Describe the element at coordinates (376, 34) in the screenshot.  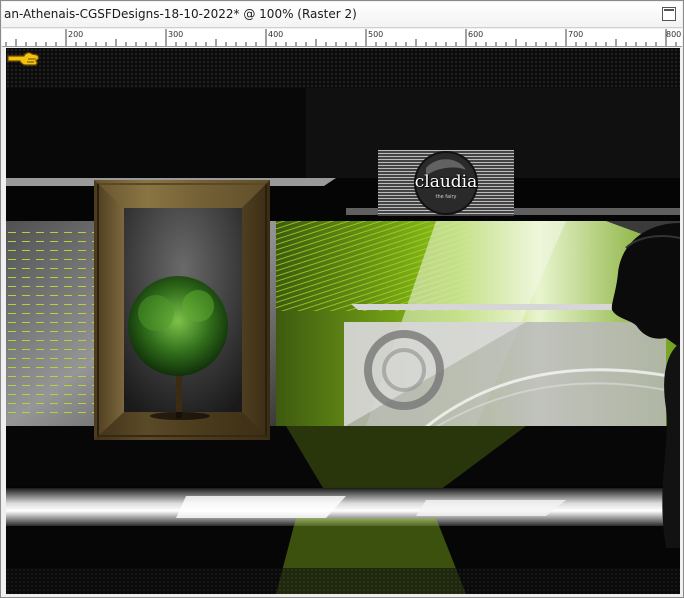
I see `ruler-label-500: 500` at that location.